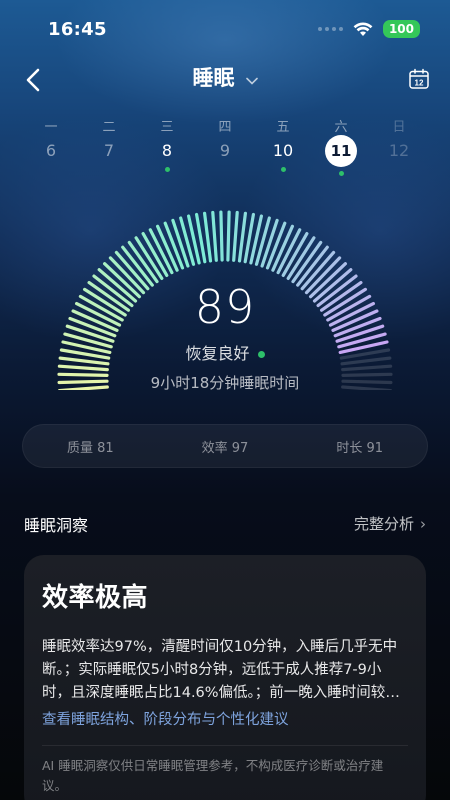 This screenshot has height=800, width=450. What do you see at coordinates (95, 598) in the screenshot?
I see `insight-card-title: 效率极高` at bounding box center [95, 598].